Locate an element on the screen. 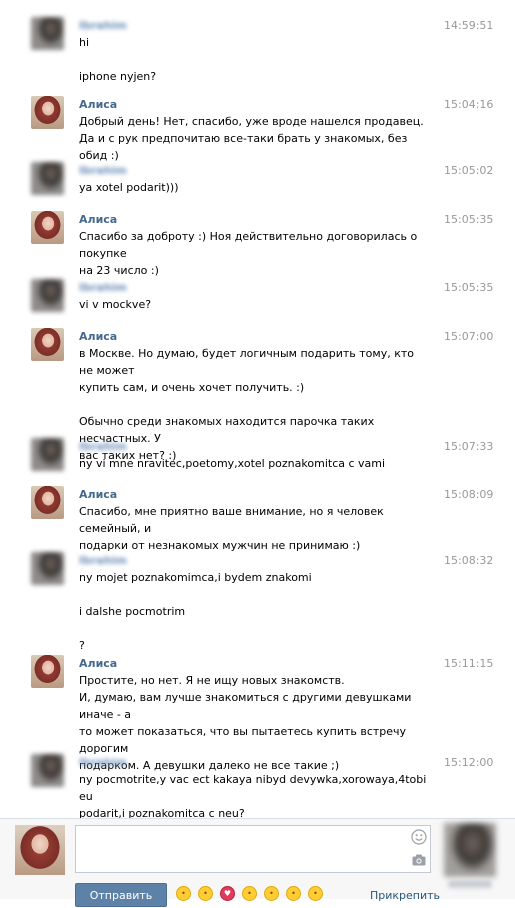 The image size is (515, 908). message-text: hi iphone nyjen? is located at coordinates (254, 59).